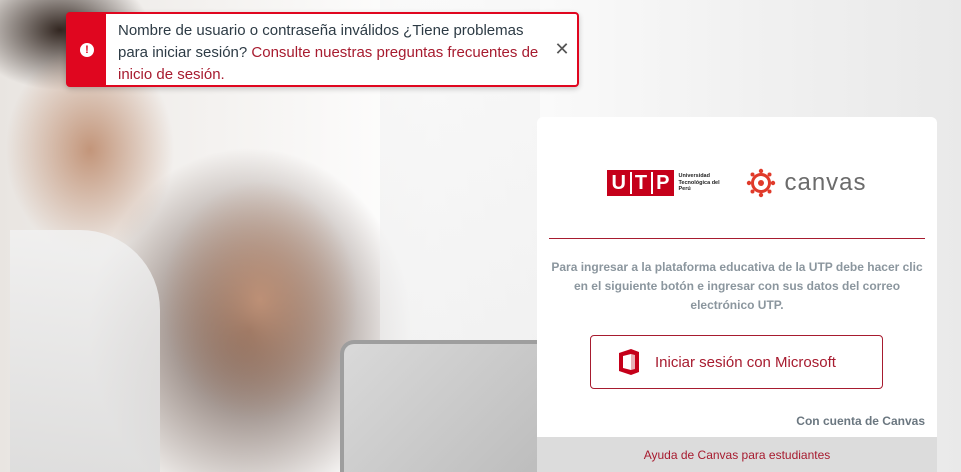 Image resolution: width=961 pixels, height=472 pixels. I want to click on exclamation-icon: !, so click(87, 49).